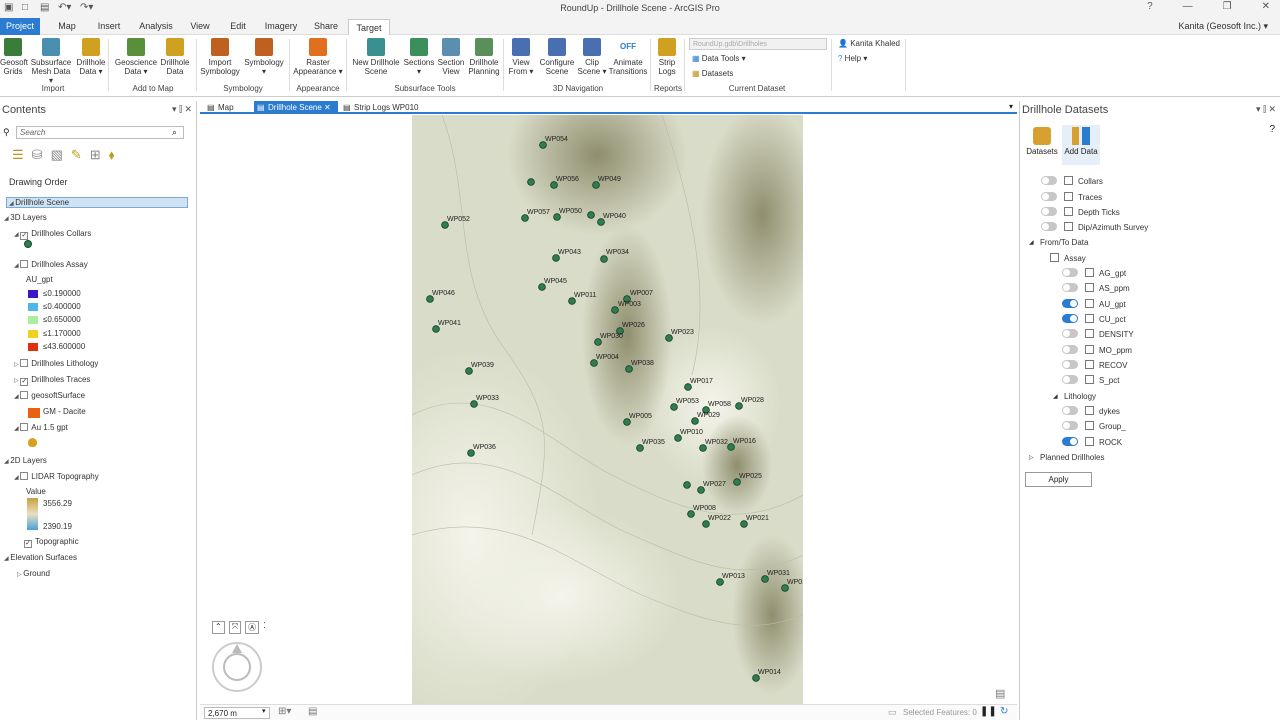 This screenshot has width=1280, height=720. I want to click on list-by-drawing-order-icon: ☰, so click(18, 155).